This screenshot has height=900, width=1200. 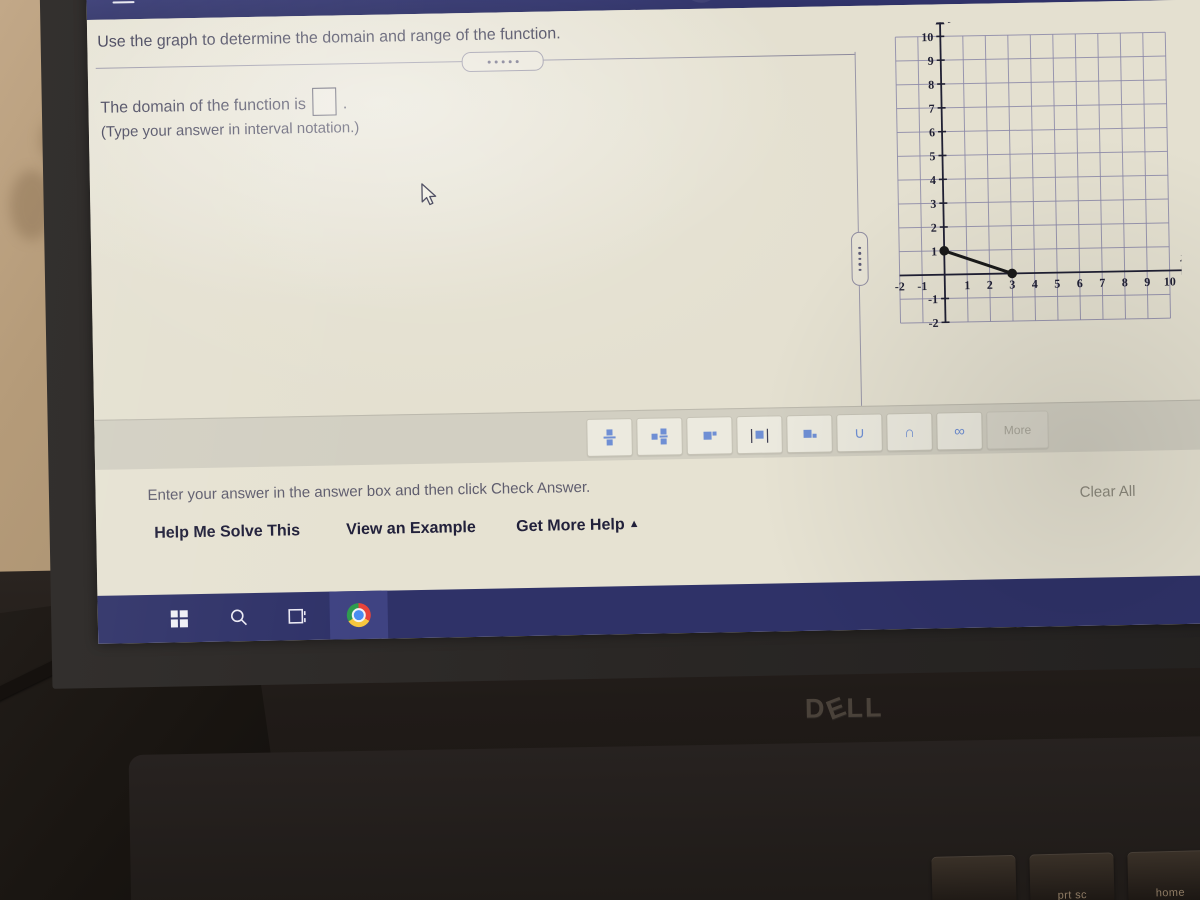 I want to click on palette-union-button: ∪, so click(x=859, y=433).